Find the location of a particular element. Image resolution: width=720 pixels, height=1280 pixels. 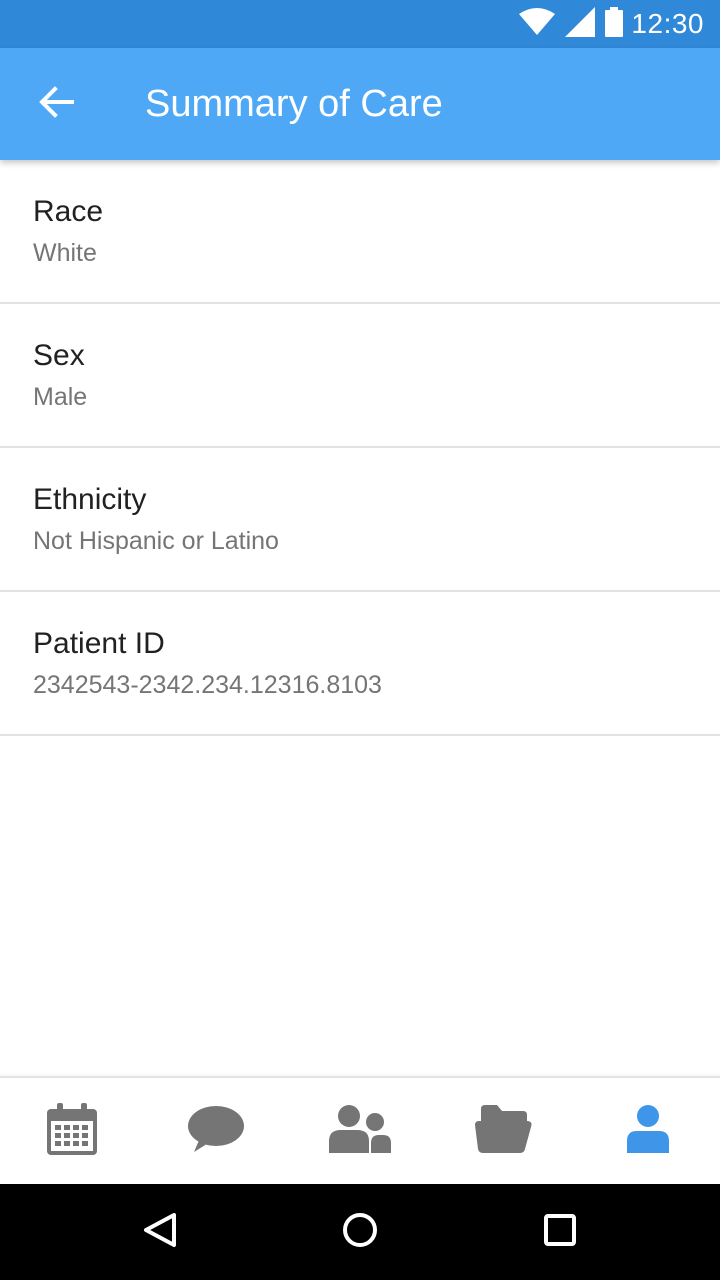

nav-item-calendar is located at coordinates (72, 1131).